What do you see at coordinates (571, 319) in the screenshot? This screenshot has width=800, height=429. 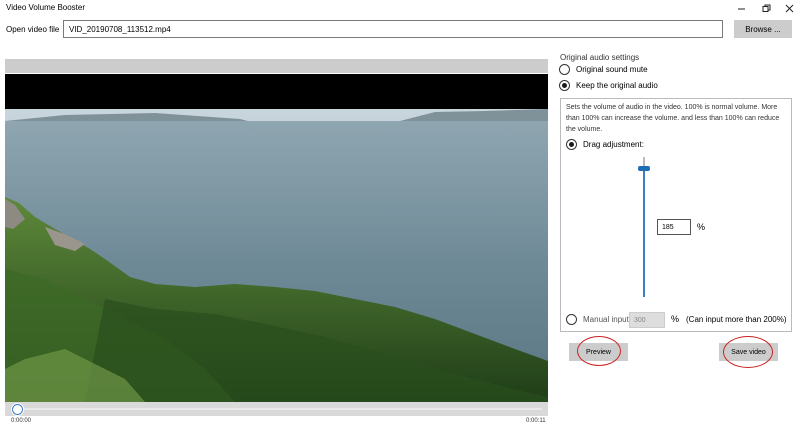 I see `radio-manual-input` at bounding box center [571, 319].